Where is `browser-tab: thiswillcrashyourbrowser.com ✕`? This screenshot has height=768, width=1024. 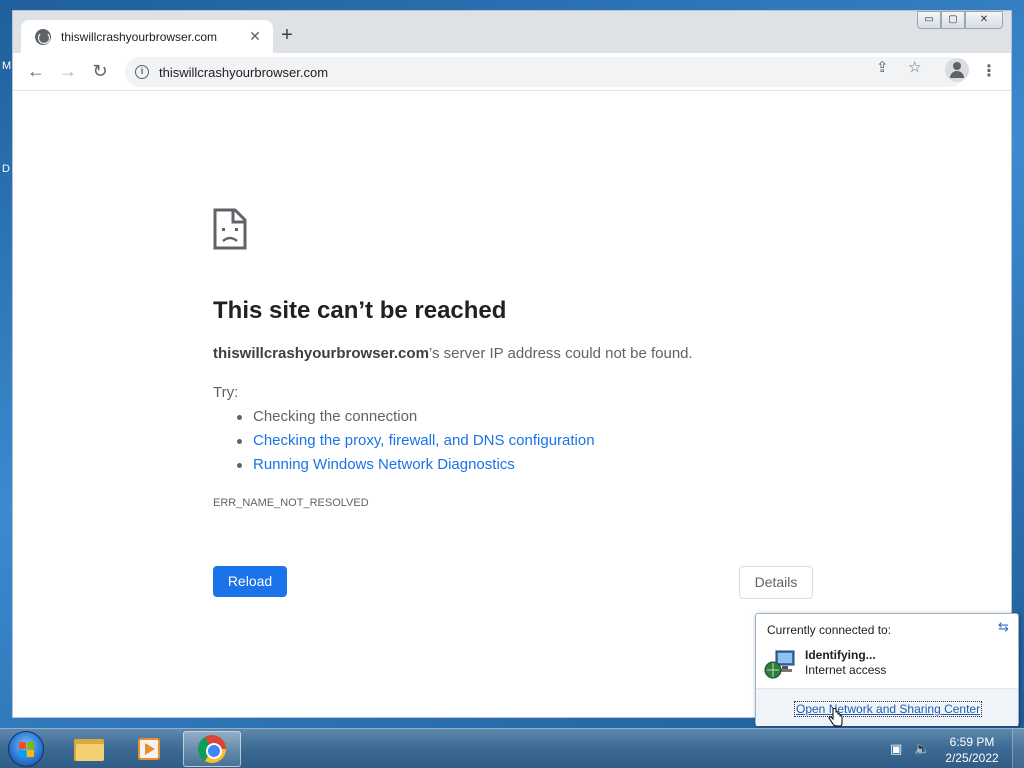 browser-tab: thiswillcrashyourbrowser.com ✕ is located at coordinates (147, 36).